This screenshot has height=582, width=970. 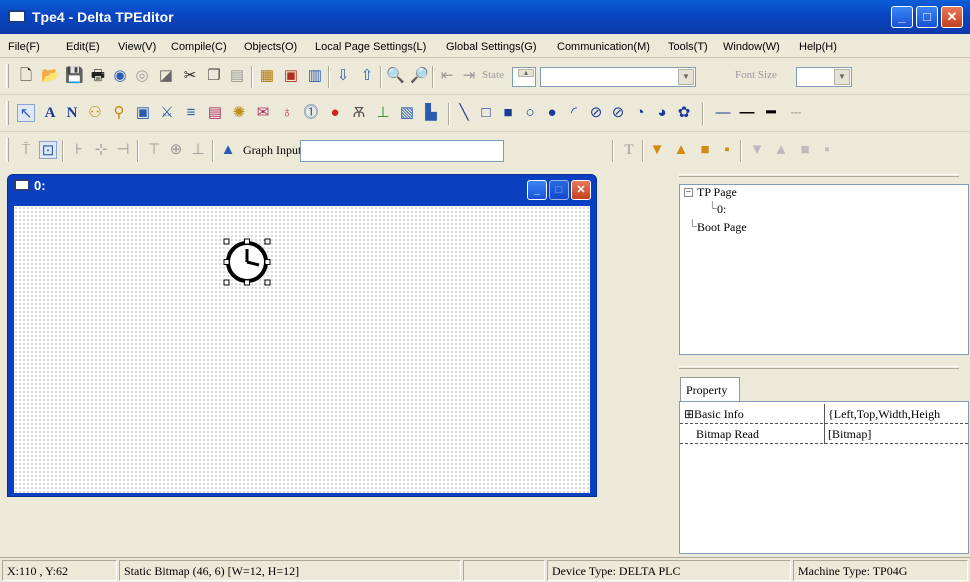 What do you see at coordinates (383, 113) in the screenshot?
I see `input-object-icon: ⊥` at bounding box center [383, 113].